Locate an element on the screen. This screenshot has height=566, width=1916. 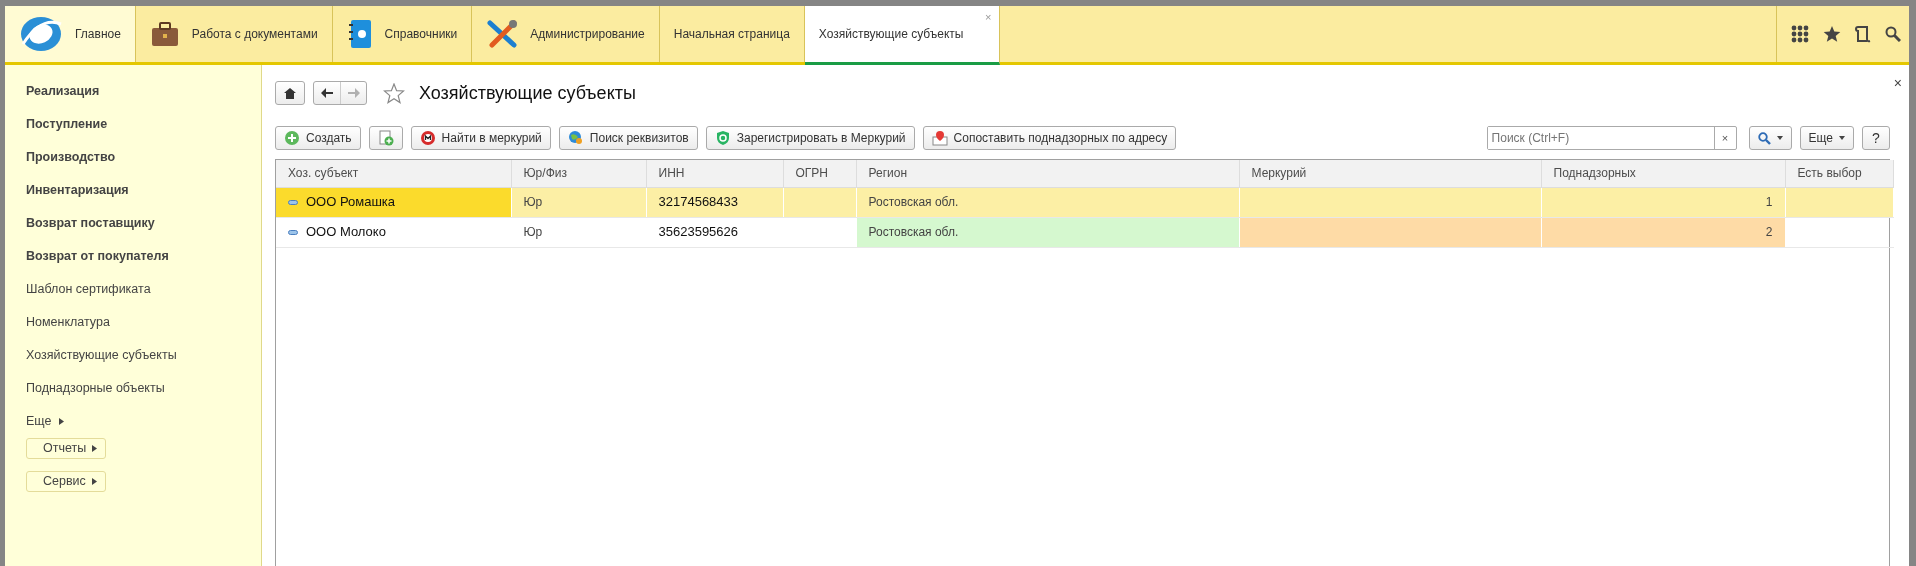
globe-icon is located at coordinates (575, 138).